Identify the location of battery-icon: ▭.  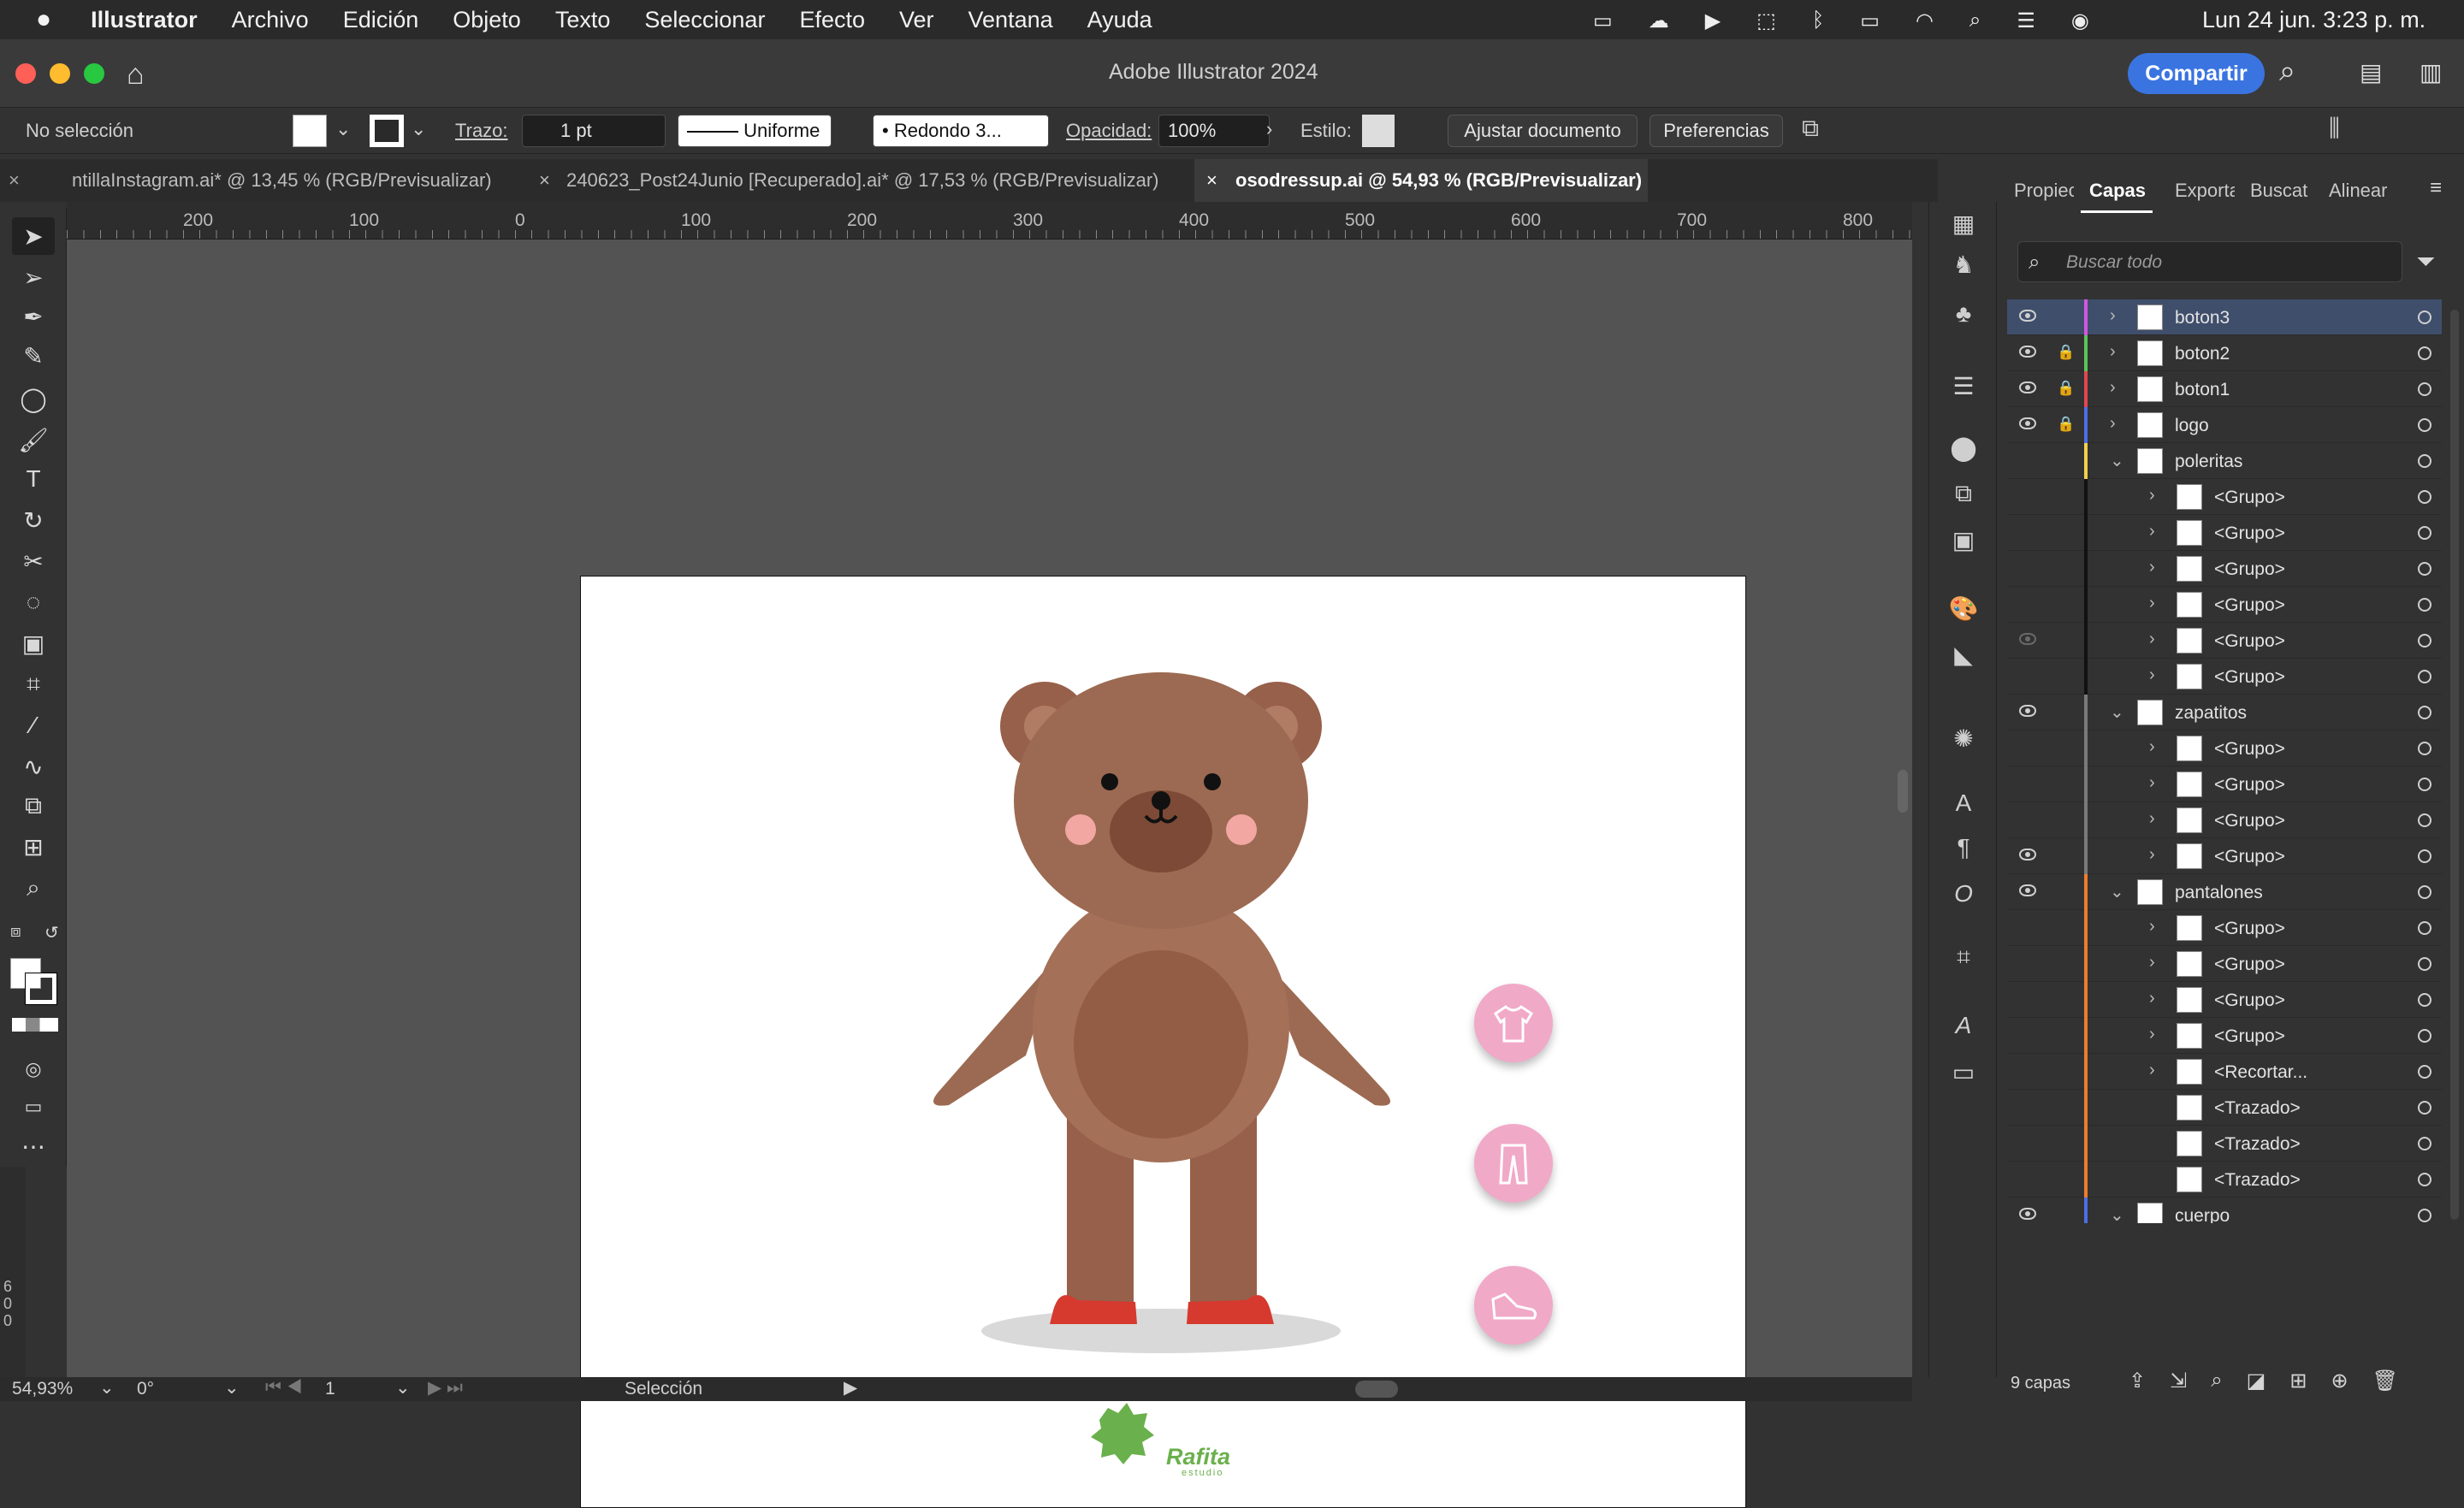
(1870, 21).